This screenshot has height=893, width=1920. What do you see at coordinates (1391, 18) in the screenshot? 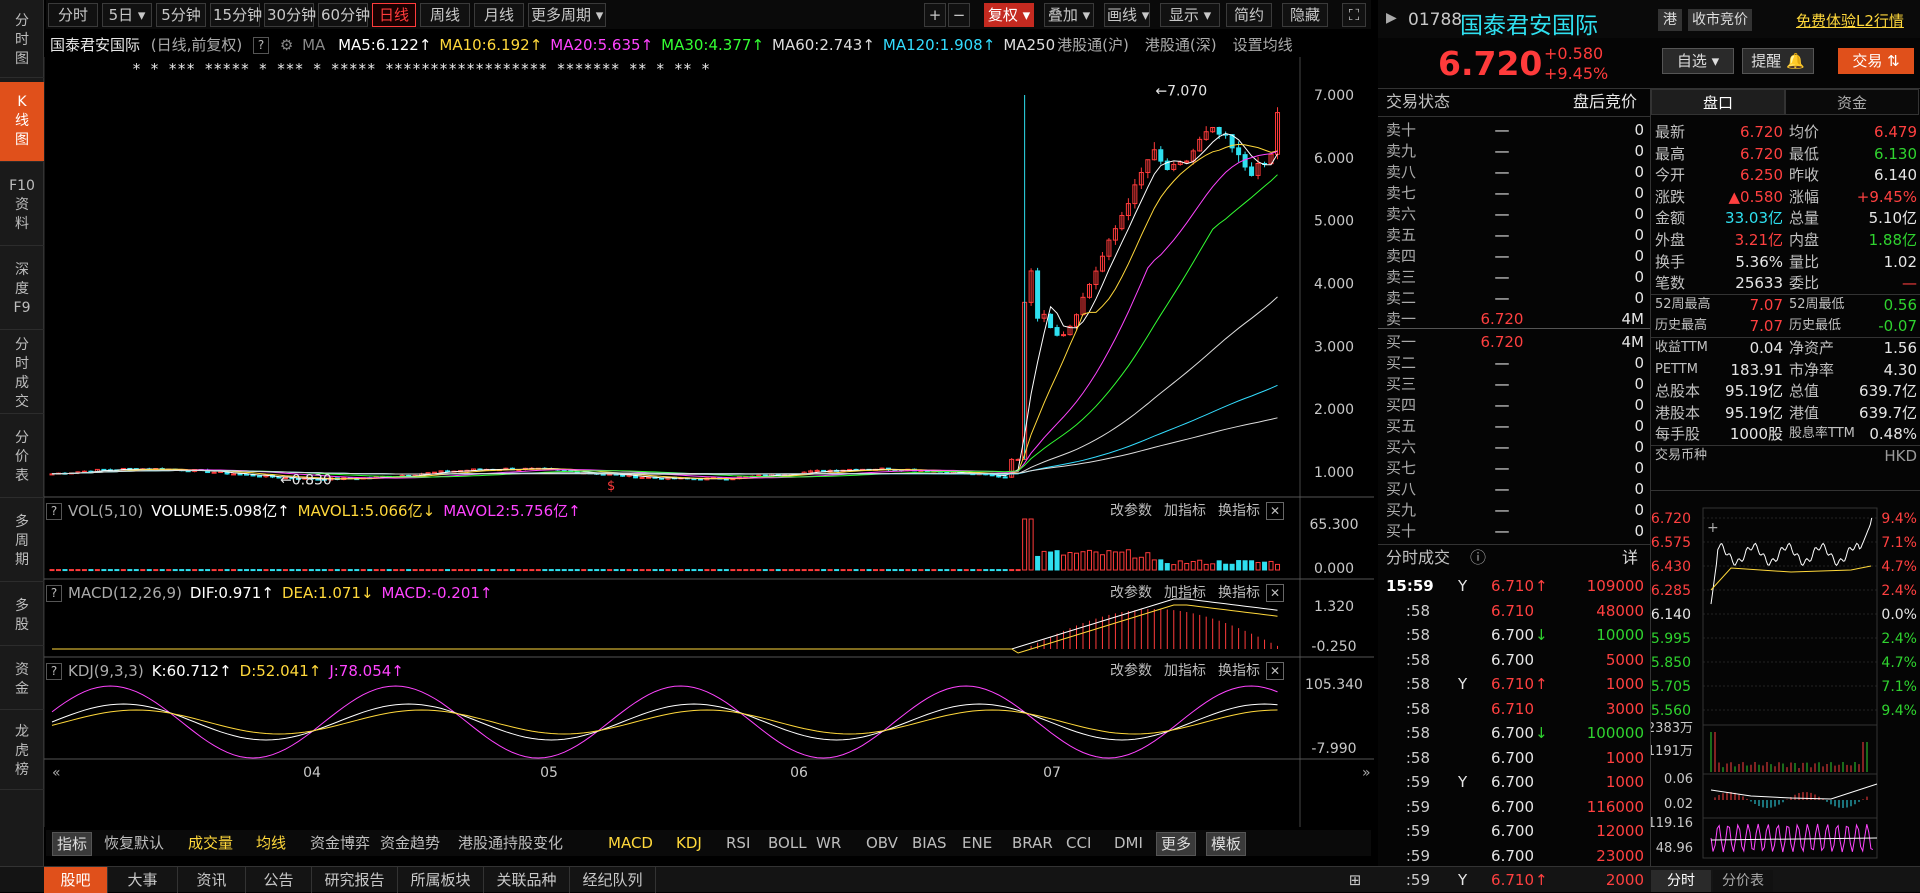
I see `menu-arrow-icon: ▶` at bounding box center [1391, 18].